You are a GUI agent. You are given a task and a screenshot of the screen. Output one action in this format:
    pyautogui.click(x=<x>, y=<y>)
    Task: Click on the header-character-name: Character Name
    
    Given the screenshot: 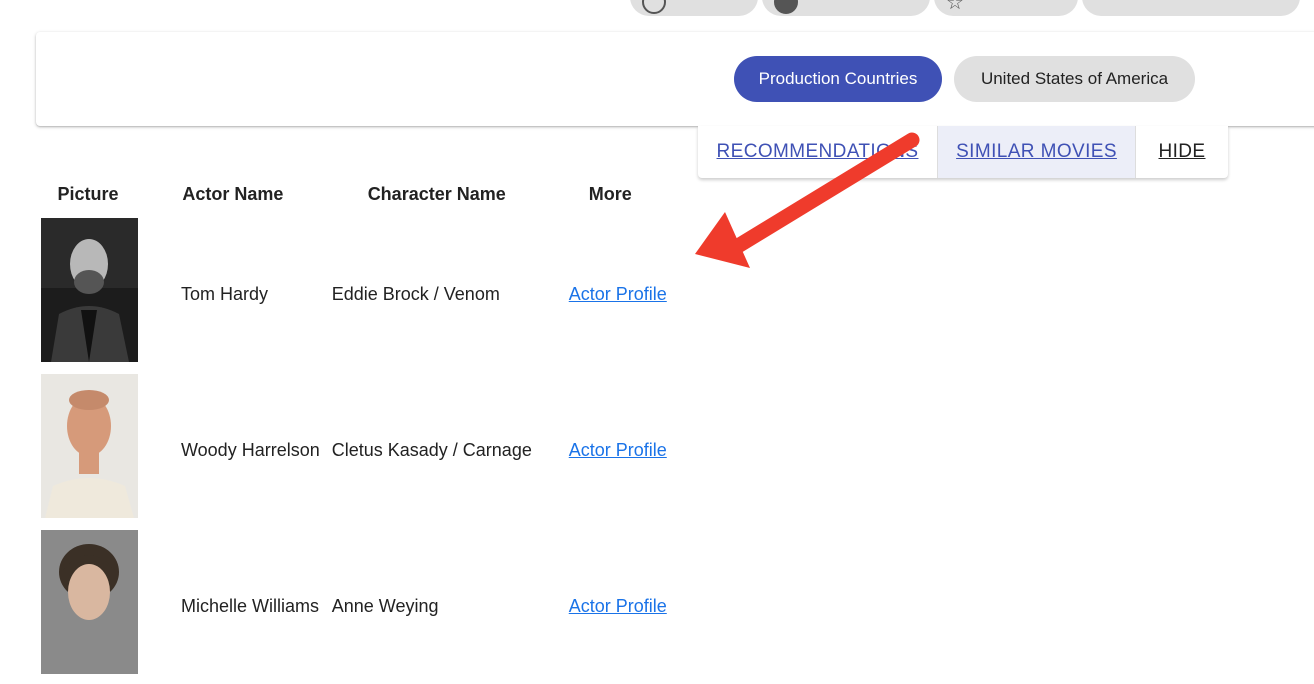 What is the action you would take?
    pyautogui.click(x=436, y=193)
    